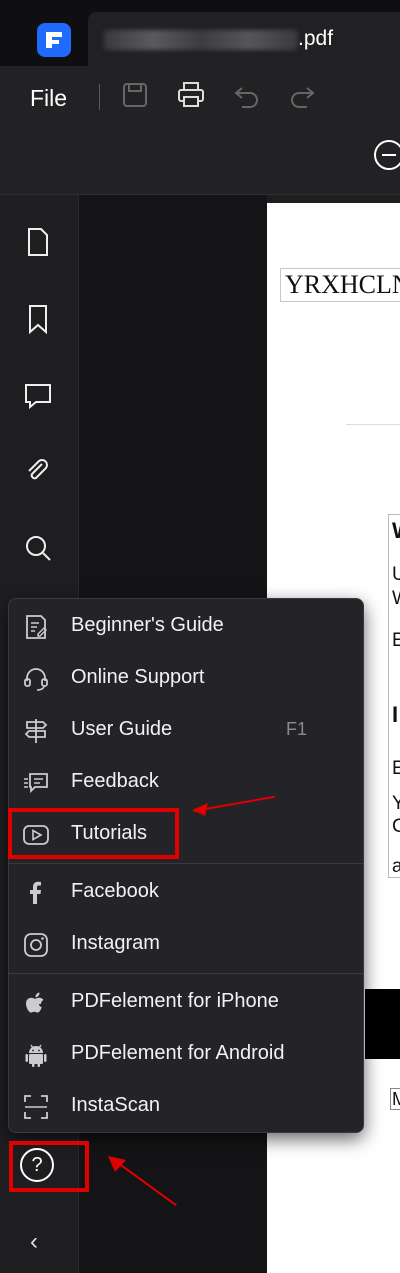 This screenshot has height=1273, width=400. I want to click on scan-icon, so click(36, 1107).